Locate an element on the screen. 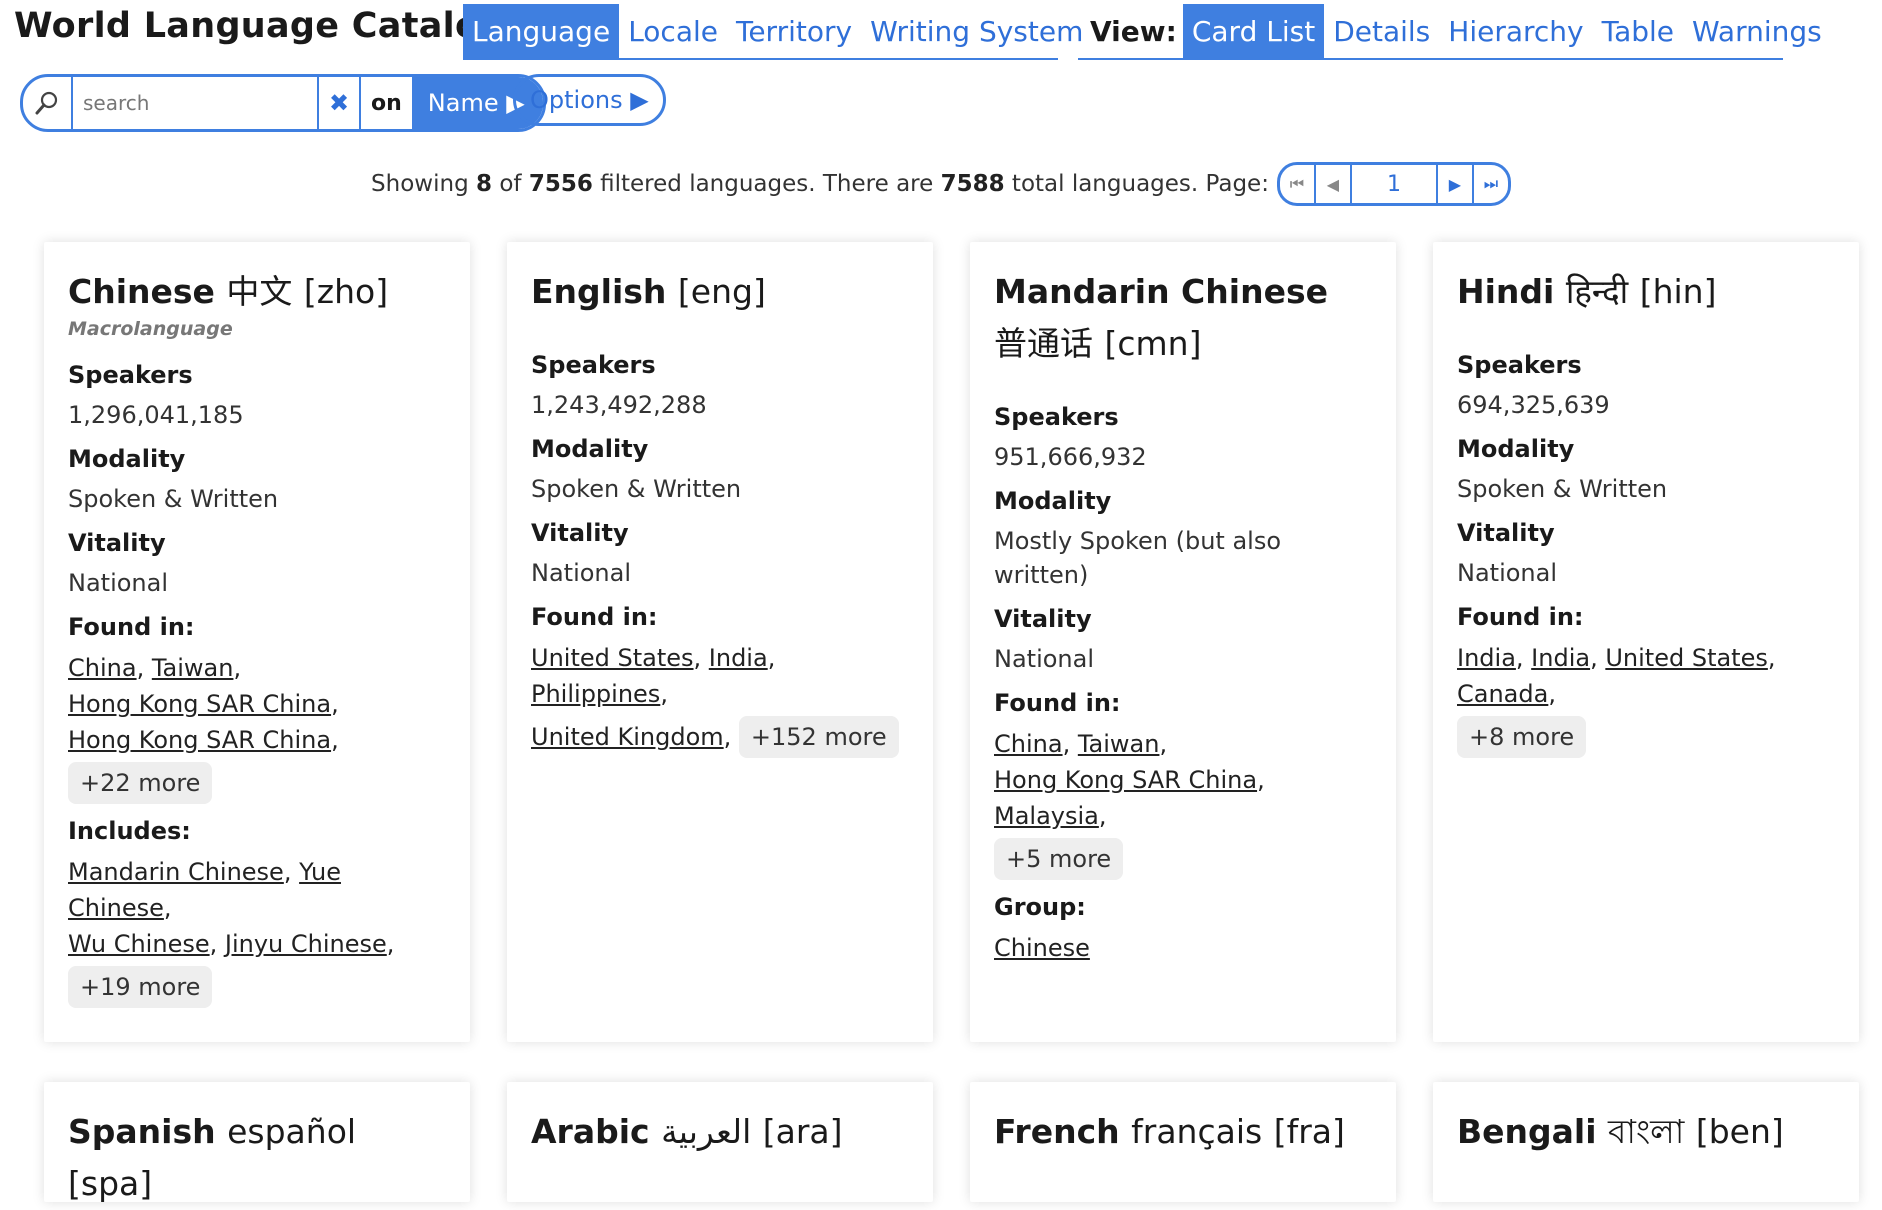 The height and width of the screenshot is (1210, 1882). tab-details: Details is located at coordinates (1381, 31).